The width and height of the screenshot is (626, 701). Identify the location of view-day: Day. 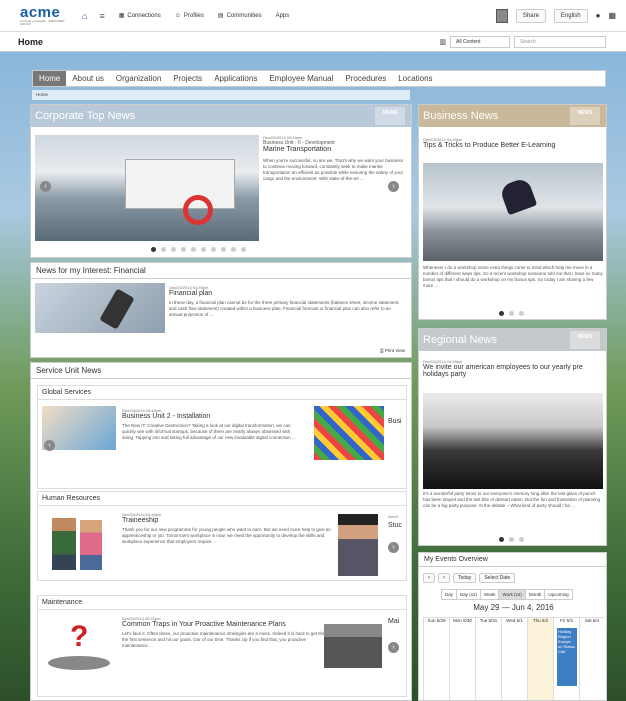
(450, 594).